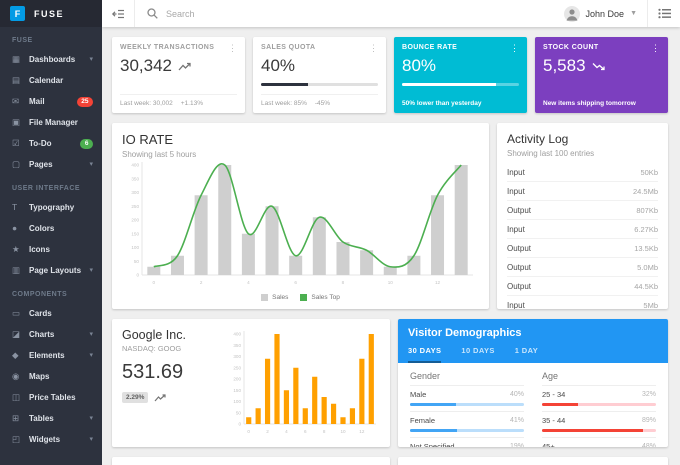  Describe the element at coordinates (51, 101) in the screenshot. I see `sidebar-item-mail: ✉ Mail 25` at that location.